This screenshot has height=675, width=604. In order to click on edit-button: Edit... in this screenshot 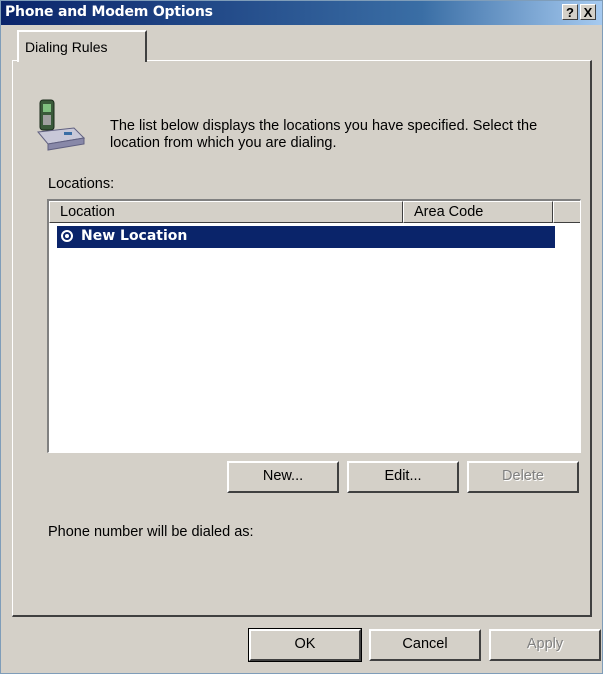, I will do `click(403, 477)`.